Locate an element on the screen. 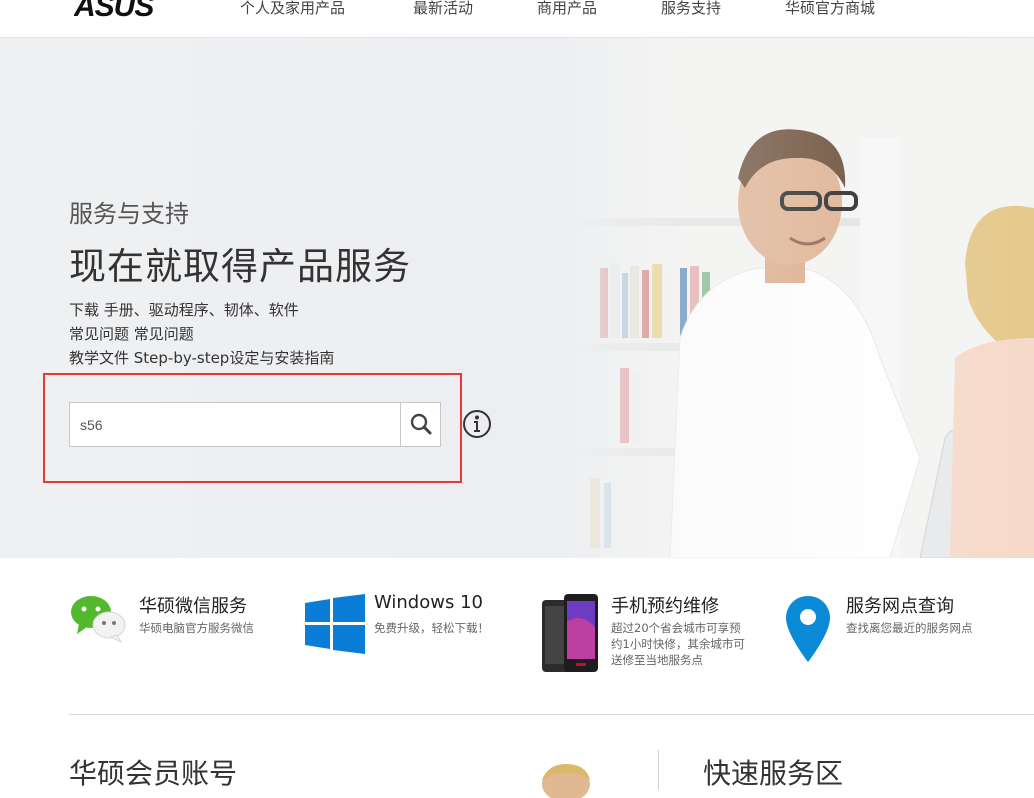  main-nav: 个人及家用产品 最新活动 商用产品 服务支持 华硕官方商城 is located at coordinates (517, 10).